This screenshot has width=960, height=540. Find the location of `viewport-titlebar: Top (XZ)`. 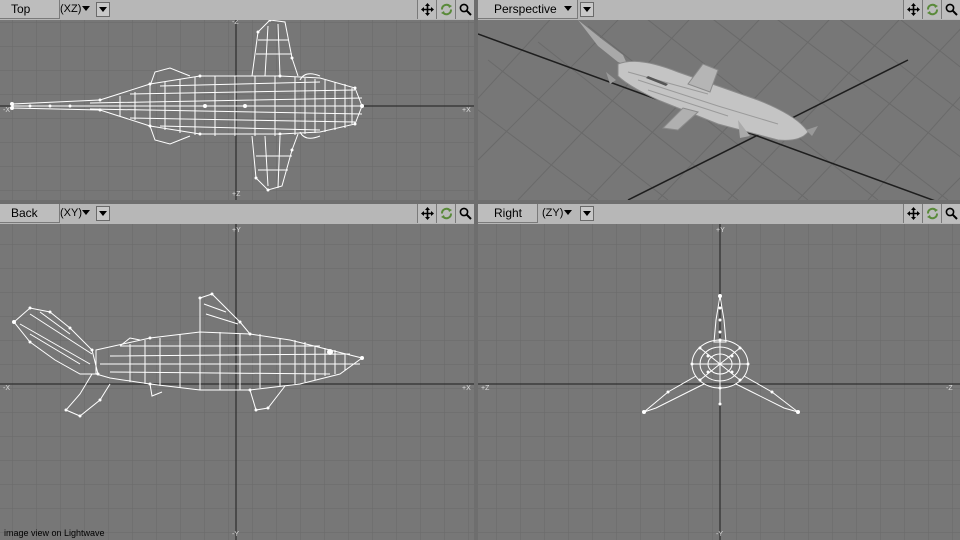

viewport-titlebar: Top (XZ) is located at coordinates (237, 10).